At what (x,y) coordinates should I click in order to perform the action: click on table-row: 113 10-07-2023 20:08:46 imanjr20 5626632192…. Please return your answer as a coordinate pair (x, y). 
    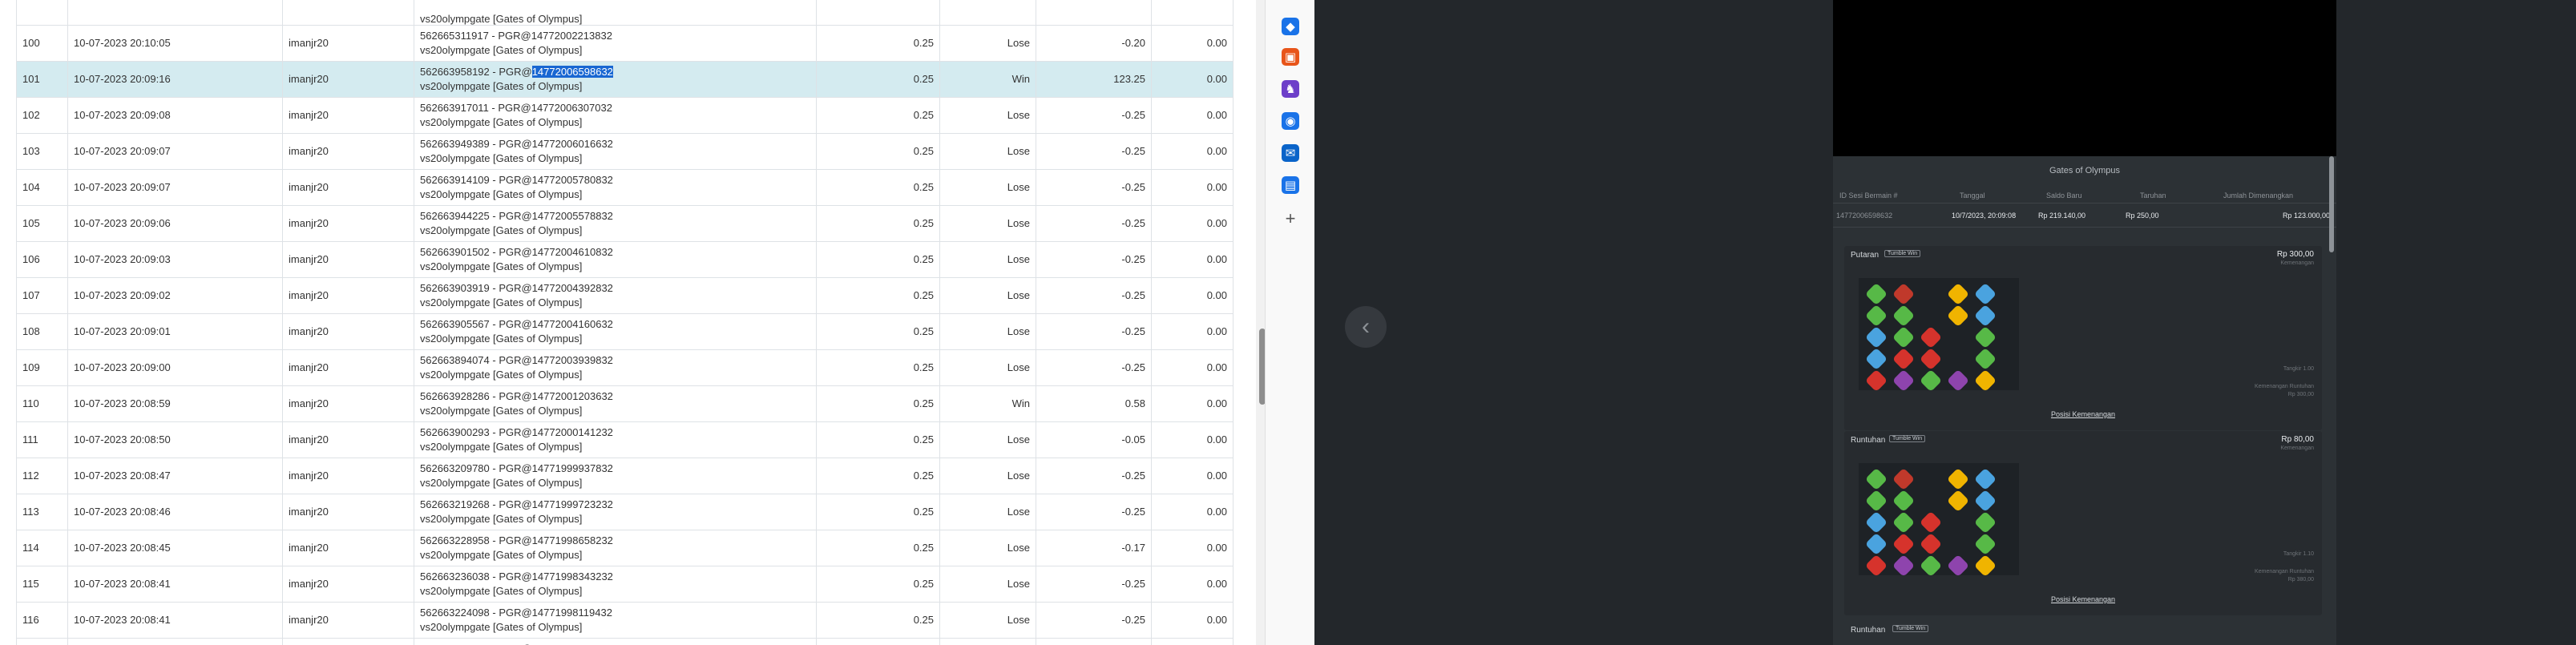
    Looking at the image, I should click on (625, 512).